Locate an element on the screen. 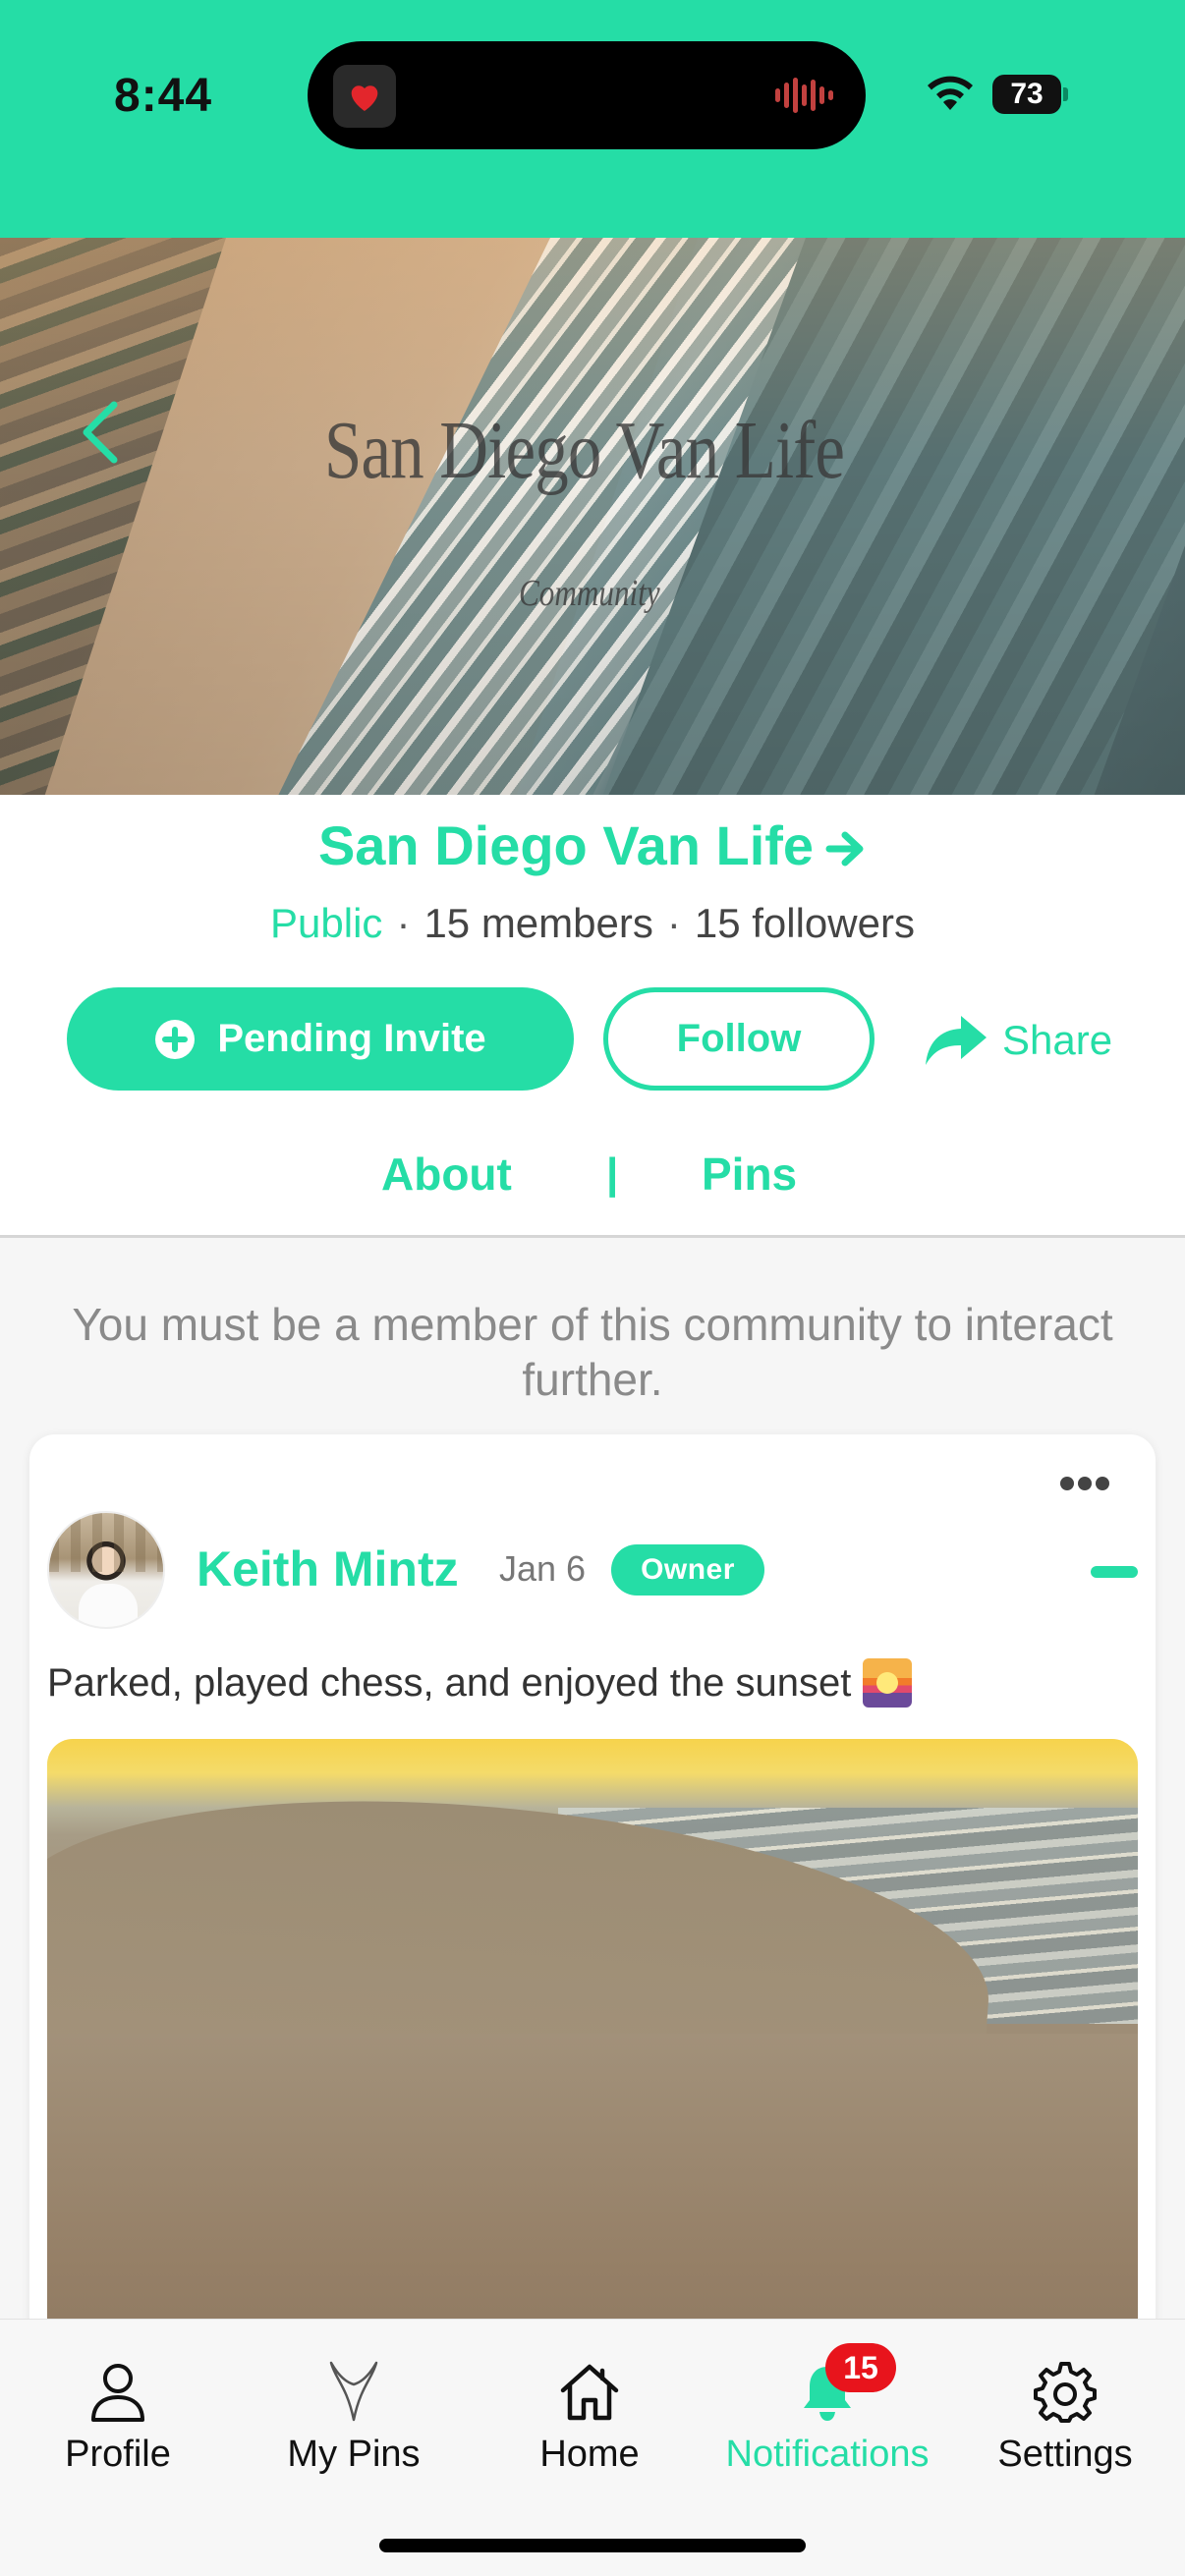 The image size is (1185, 2576). tab-home-label: Home is located at coordinates (590, 2454).